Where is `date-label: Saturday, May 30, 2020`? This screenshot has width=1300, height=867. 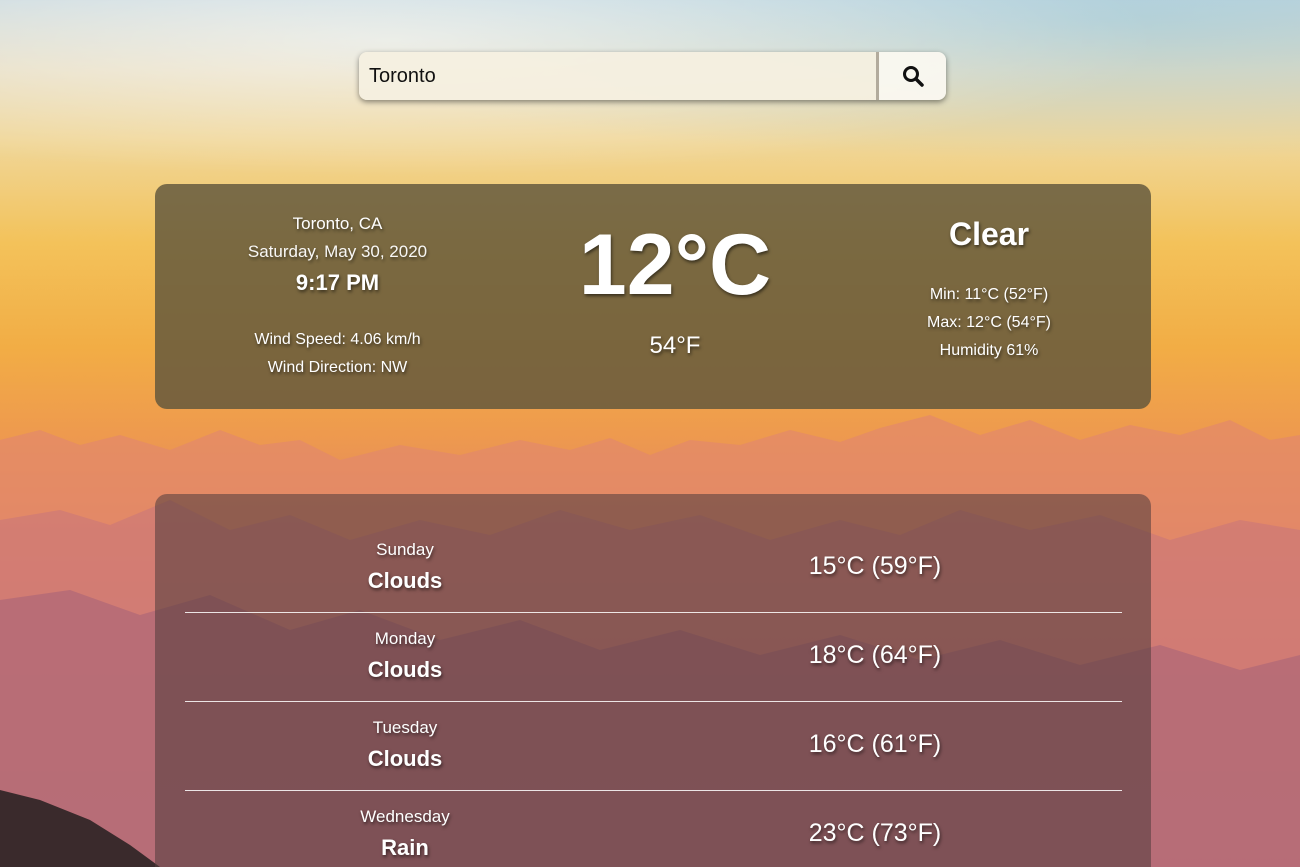 date-label: Saturday, May 30, 2020 is located at coordinates (337, 251).